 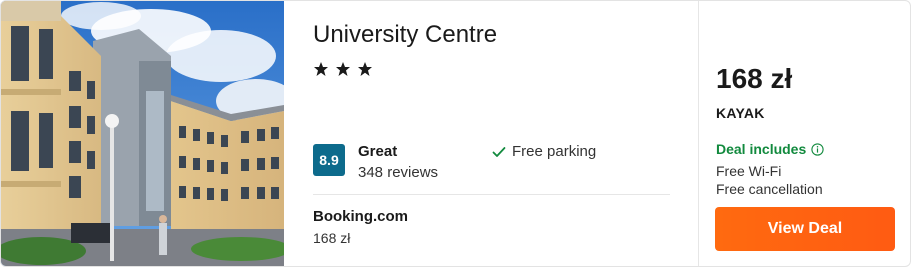 What do you see at coordinates (398, 172) in the screenshot?
I see `review-count: 348 reviews` at bounding box center [398, 172].